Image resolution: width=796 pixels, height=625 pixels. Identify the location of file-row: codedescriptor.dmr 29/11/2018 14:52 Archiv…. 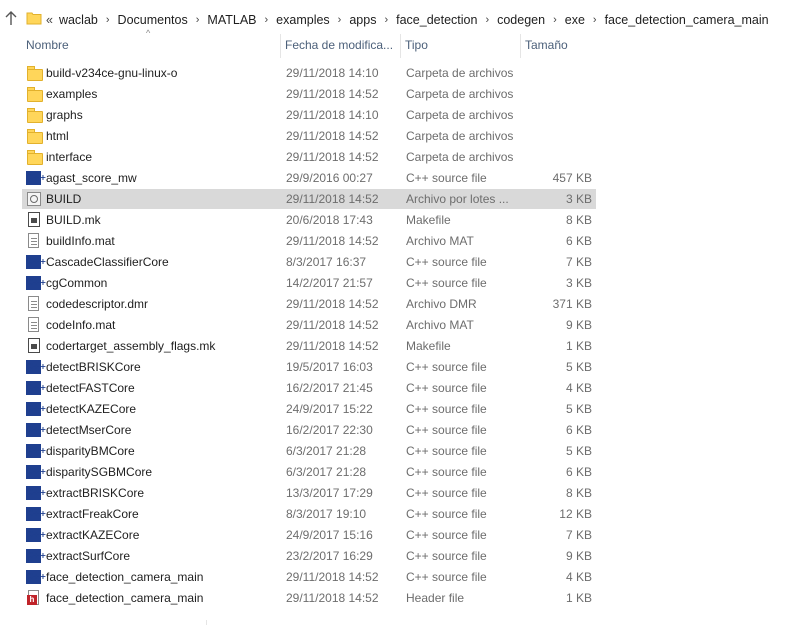
(309, 304).